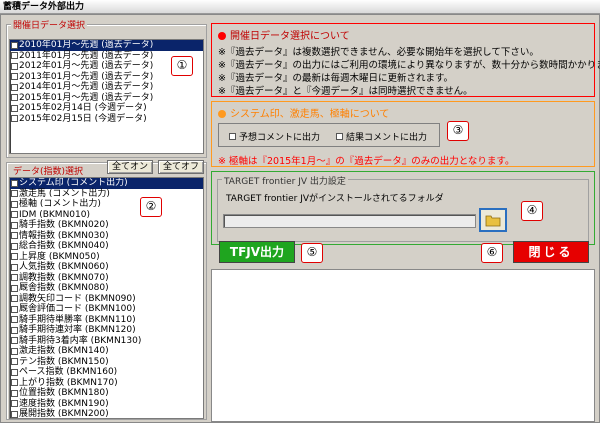 The image size is (600, 423). Describe the element at coordinates (64, 403) in the screenshot. I see `data-item-label: 速度指数 (BKMN190)` at that location.